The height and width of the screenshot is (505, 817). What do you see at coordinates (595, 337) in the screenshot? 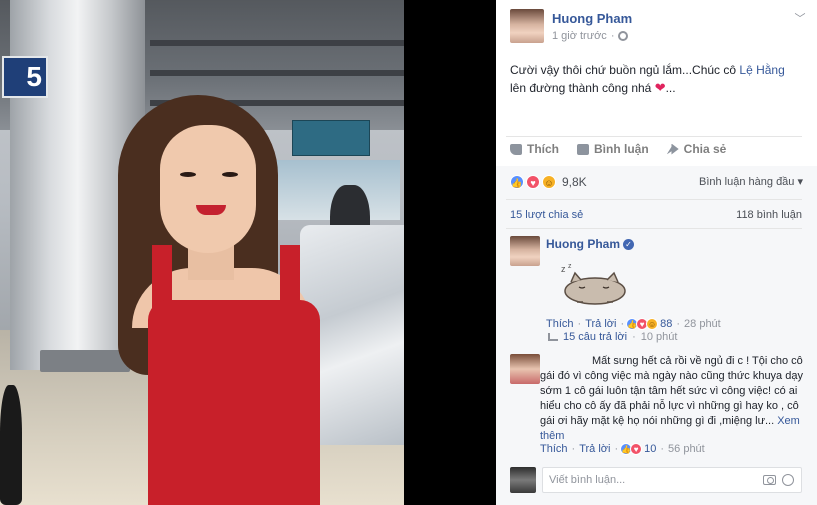
I see `replies-count: 15 câu trả lời` at bounding box center [595, 337].